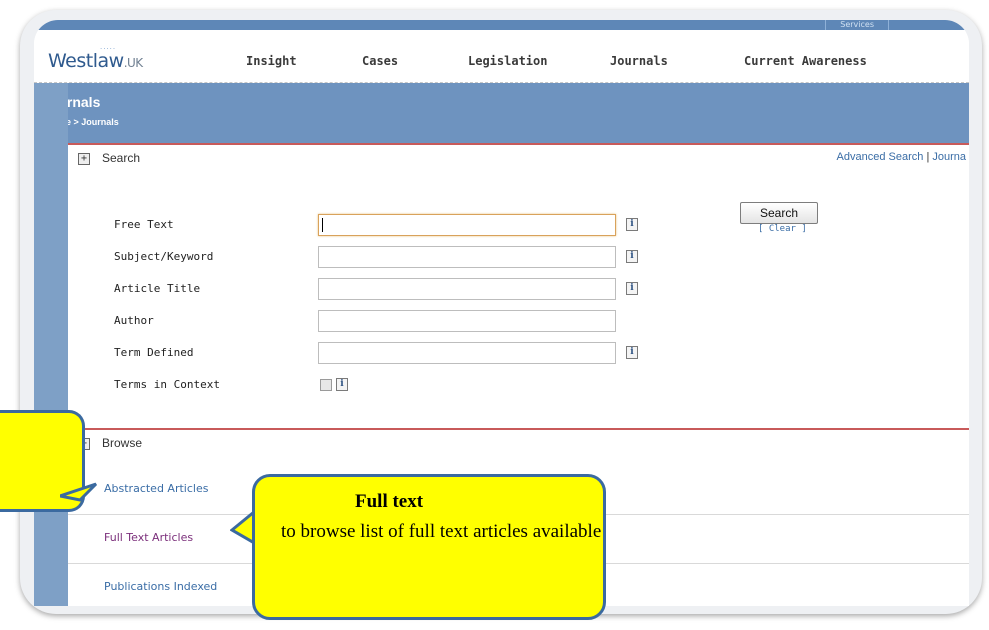  What do you see at coordinates (326, 385) in the screenshot?
I see `terms-in-context-checkbox` at bounding box center [326, 385].